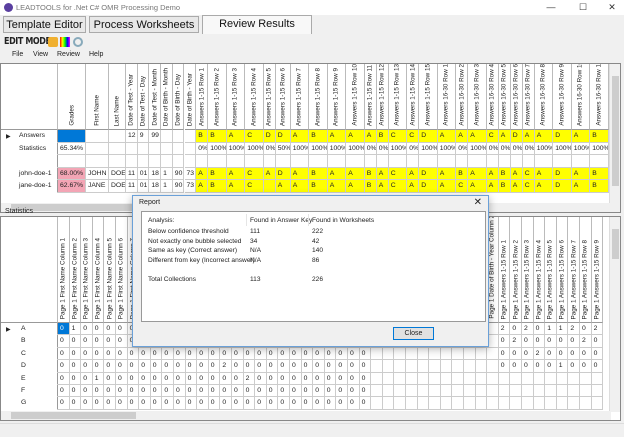 The height and width of the screenshot is (437, 624). What do you see at coordinates (117, 97) in the screenshot?
I see `column-header: Last Name` at bounding box center [117, 97].